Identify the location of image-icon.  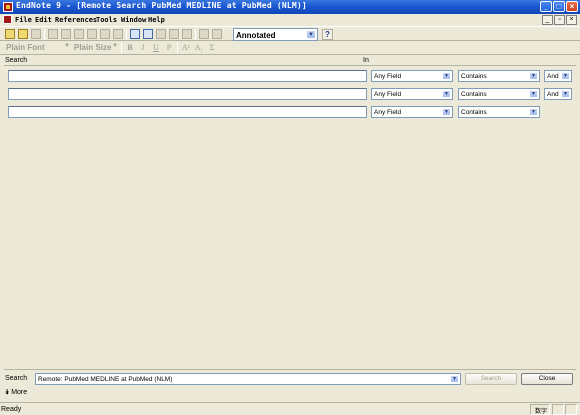
(204, 34).